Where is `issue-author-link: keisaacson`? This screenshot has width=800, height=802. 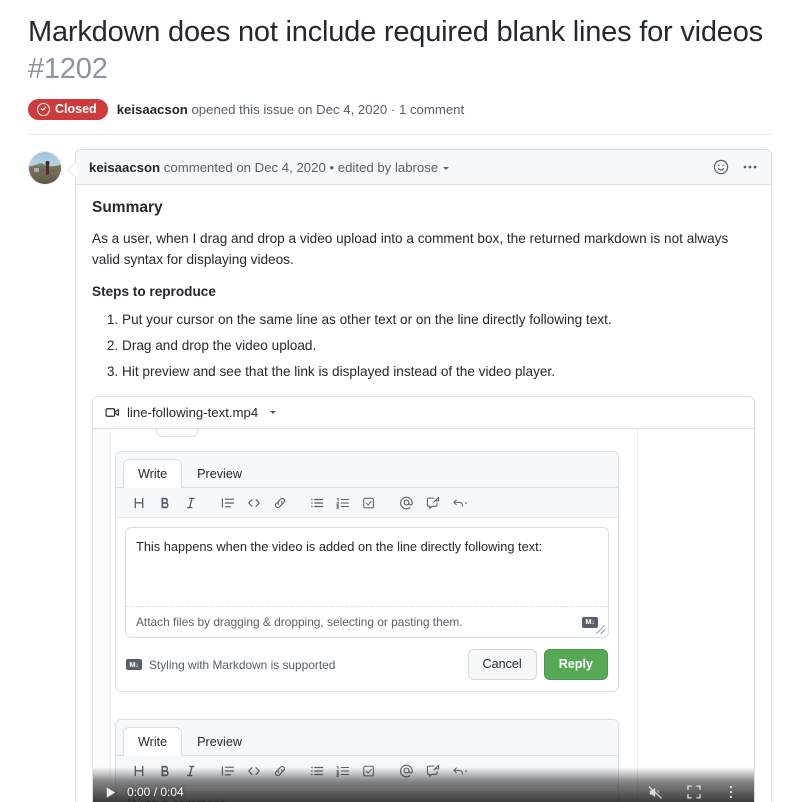 issue-author-link: keisaacson is located at coordinates (152, 109).